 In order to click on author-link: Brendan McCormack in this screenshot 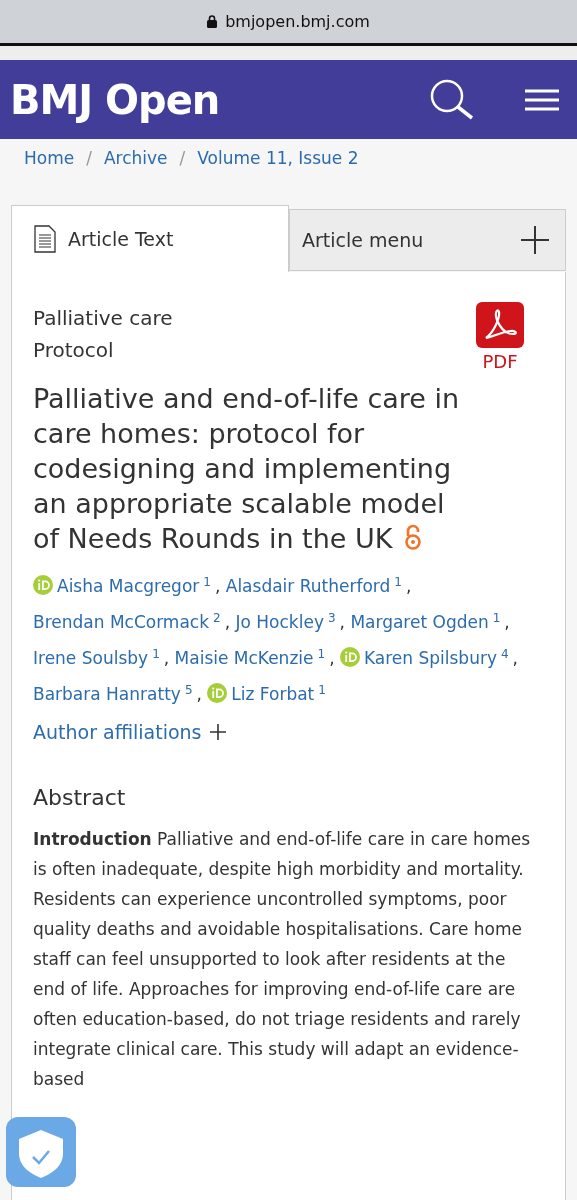, I will do `click(121, 622)`.